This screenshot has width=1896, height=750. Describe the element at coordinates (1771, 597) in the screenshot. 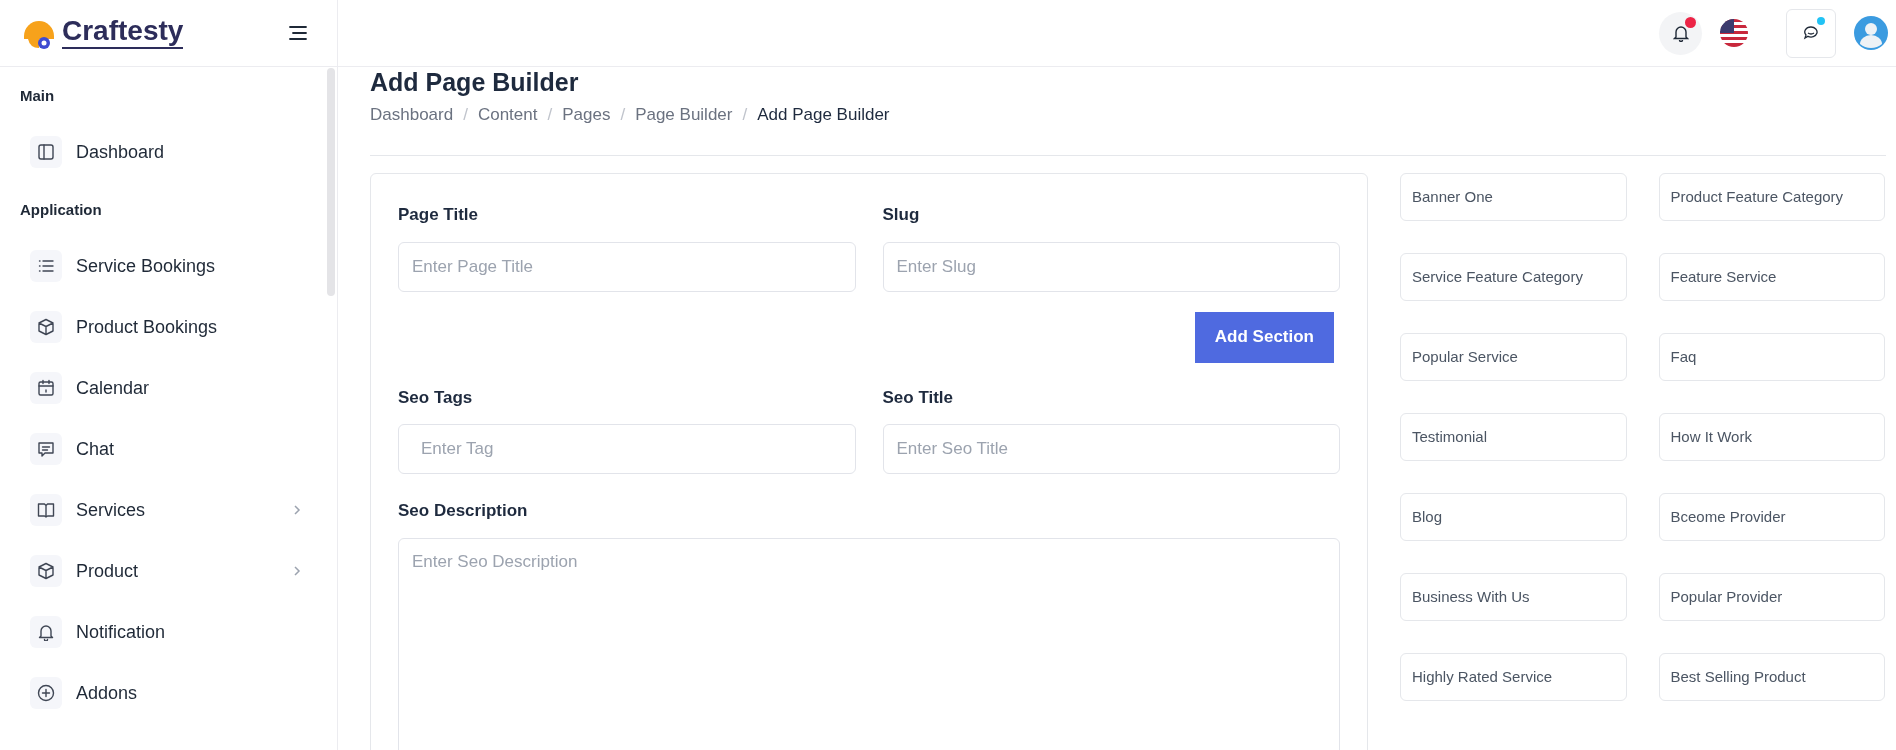

I see `section-option: Popular Provider` at that location.